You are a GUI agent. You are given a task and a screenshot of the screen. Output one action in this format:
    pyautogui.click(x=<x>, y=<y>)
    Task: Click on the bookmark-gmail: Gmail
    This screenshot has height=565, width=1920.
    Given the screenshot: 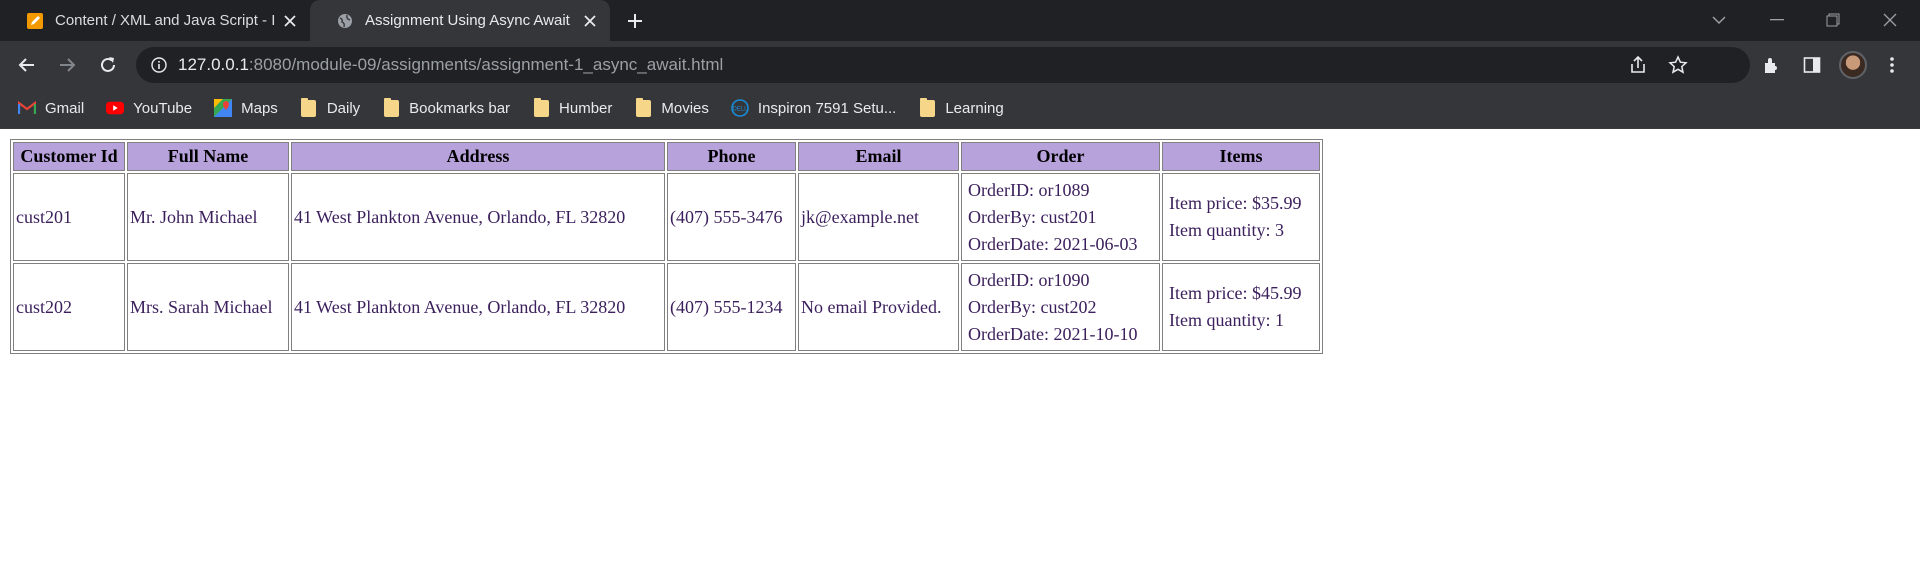 What is the action you would take?
    pyautogui.click(x=51, y=108)
    